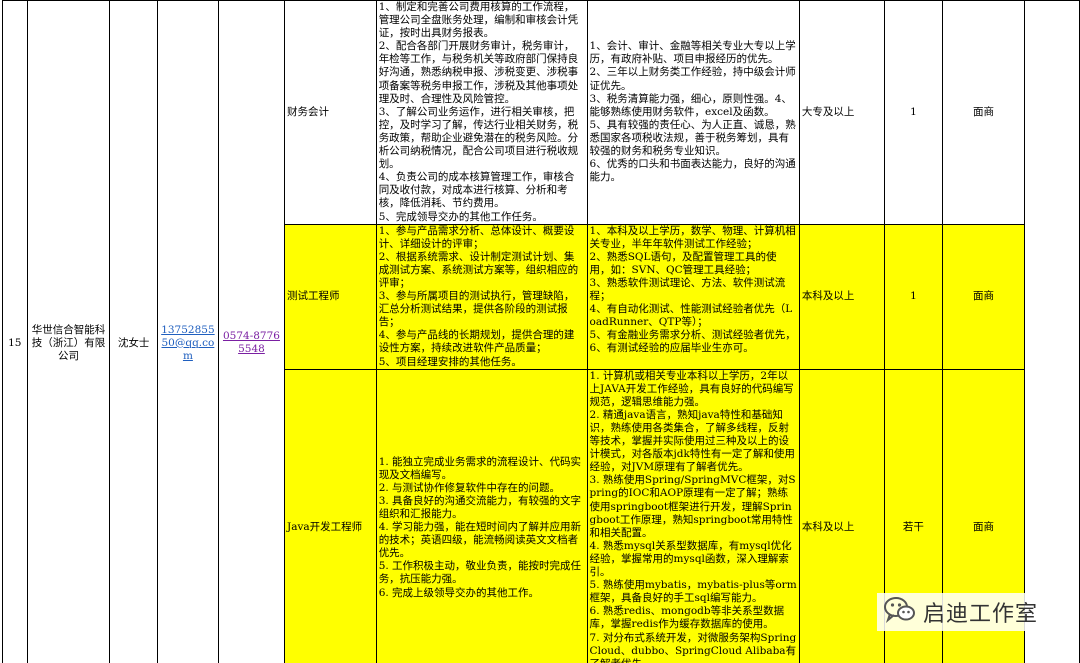 The image size is (1080, 663). What do you see at coordinates (133, 331) in the screenshot?
I see `contact-person: 沈女士` at bounding box center [133, 331].